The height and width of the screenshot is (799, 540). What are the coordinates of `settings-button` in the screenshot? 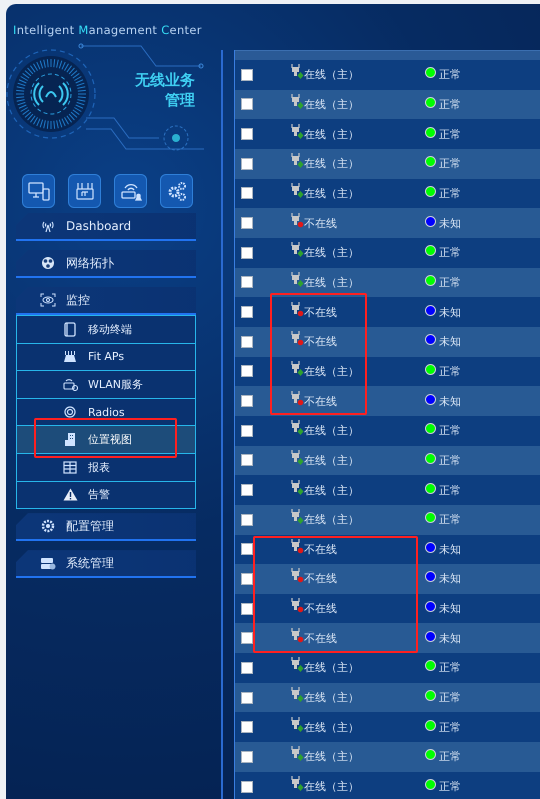 It's located at (176, 191).